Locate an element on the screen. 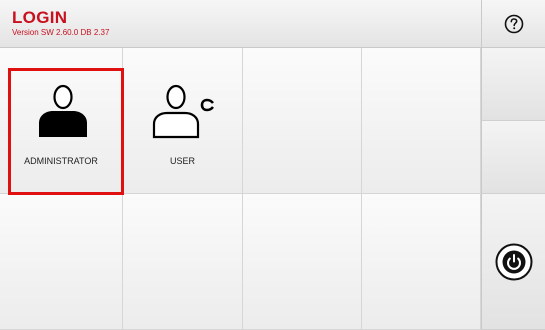  power-cell is located at coordinates (513, 262).